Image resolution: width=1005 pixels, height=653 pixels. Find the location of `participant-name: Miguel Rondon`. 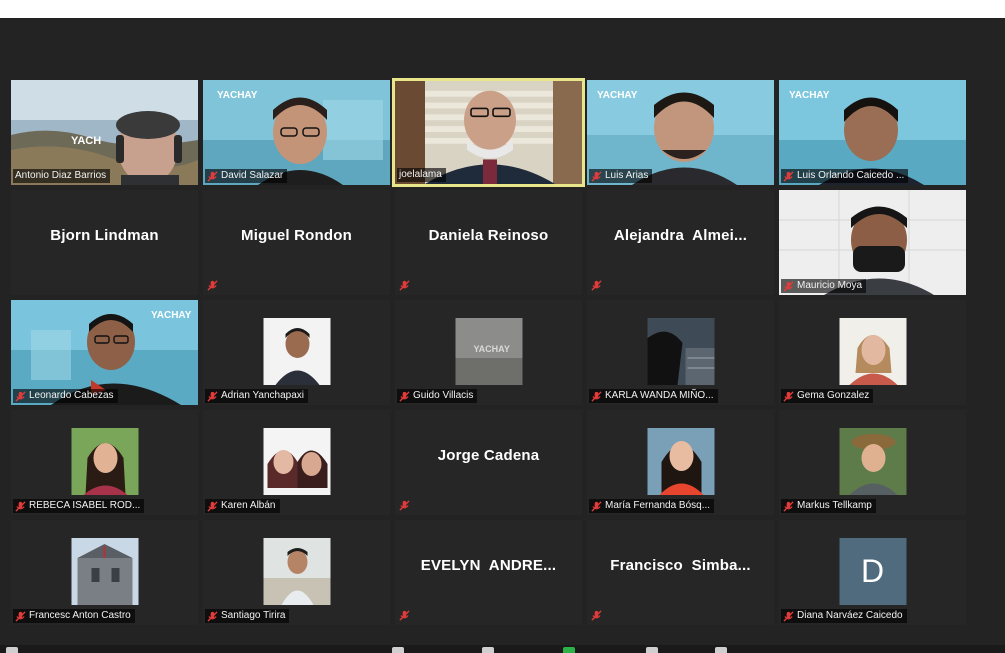

participant-name: Miguel Rondon is located at coordinates (296, 235).